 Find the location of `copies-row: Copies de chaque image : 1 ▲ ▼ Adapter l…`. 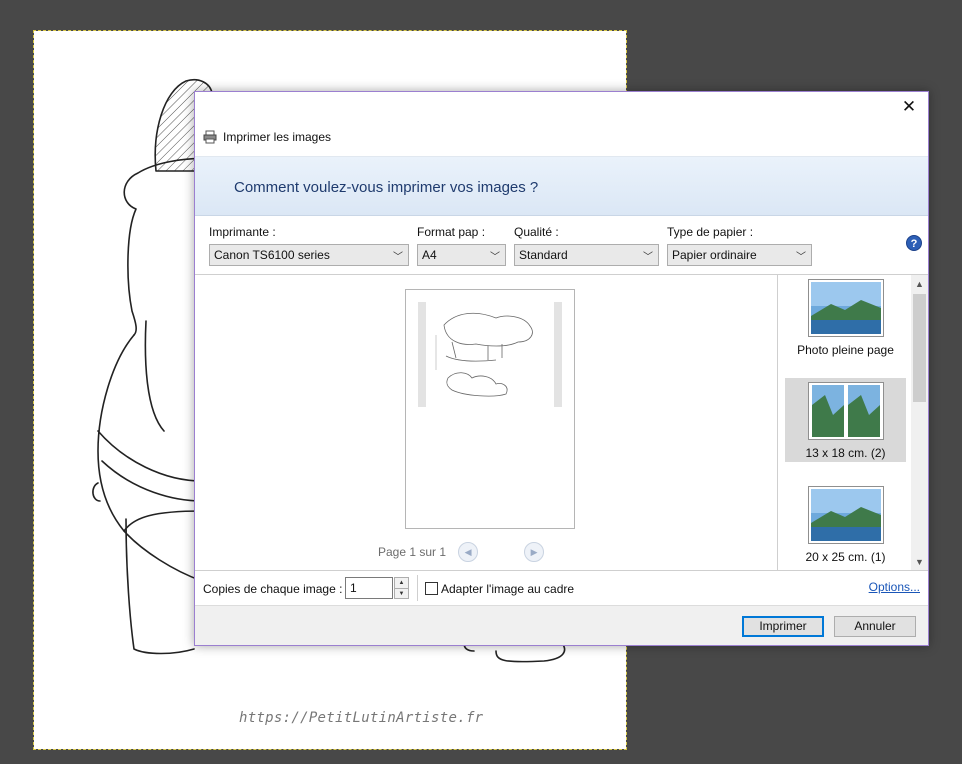

copies-row: Copies de chaque image : 1 ▲ ▼ Adapter l… is located at coordinates (561, 587).